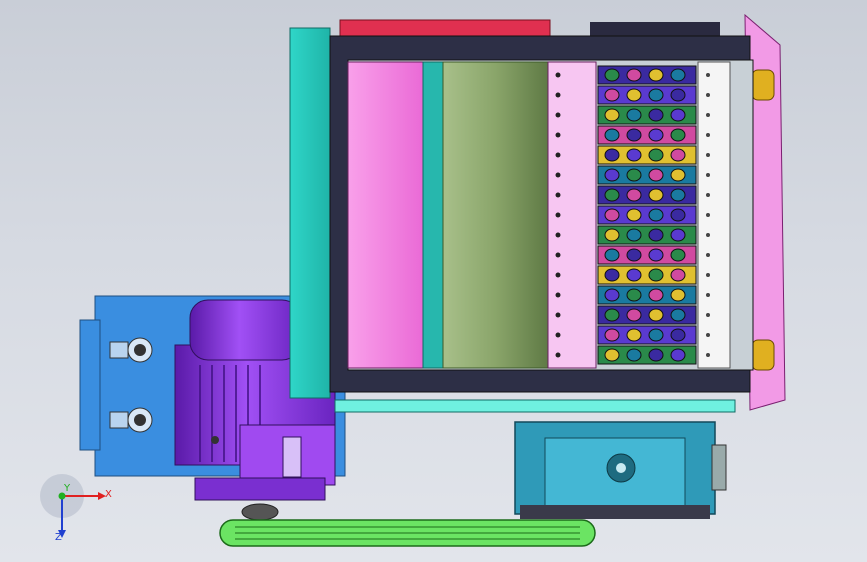  Describe the element at coordinates (385, 215) in the screenshot. I see `pusher-plate` at that location.